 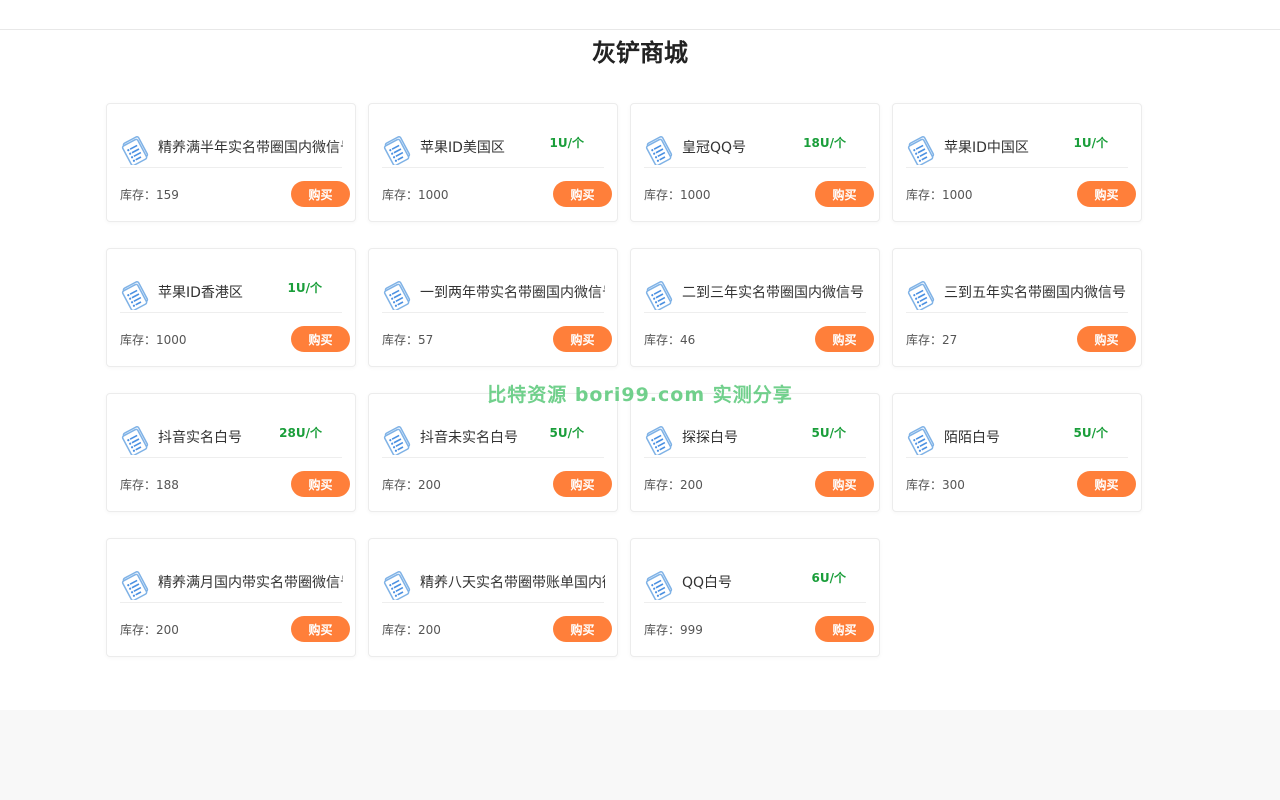 I want to click on product-card-1: 精养满半年实名带圈国内微信号 库存：159 购买, so click(x=231, y=162).